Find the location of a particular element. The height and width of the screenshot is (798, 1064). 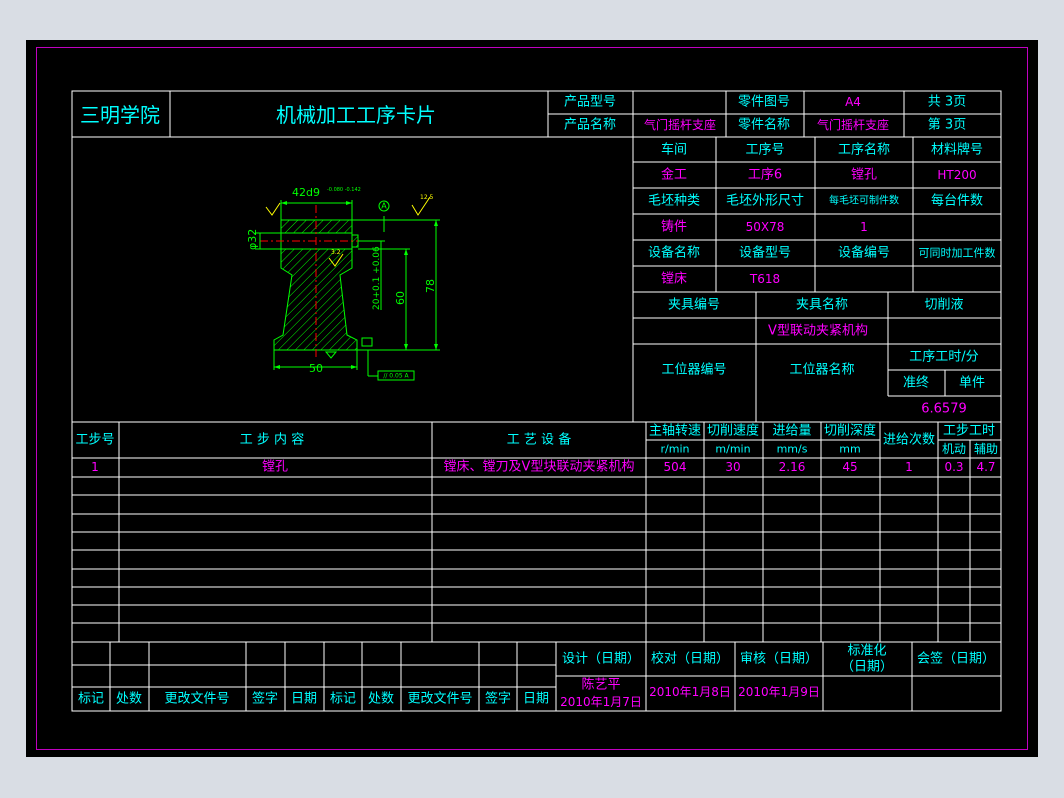

equip-name-label: 设备名称 is located at coordinates (674, 253).